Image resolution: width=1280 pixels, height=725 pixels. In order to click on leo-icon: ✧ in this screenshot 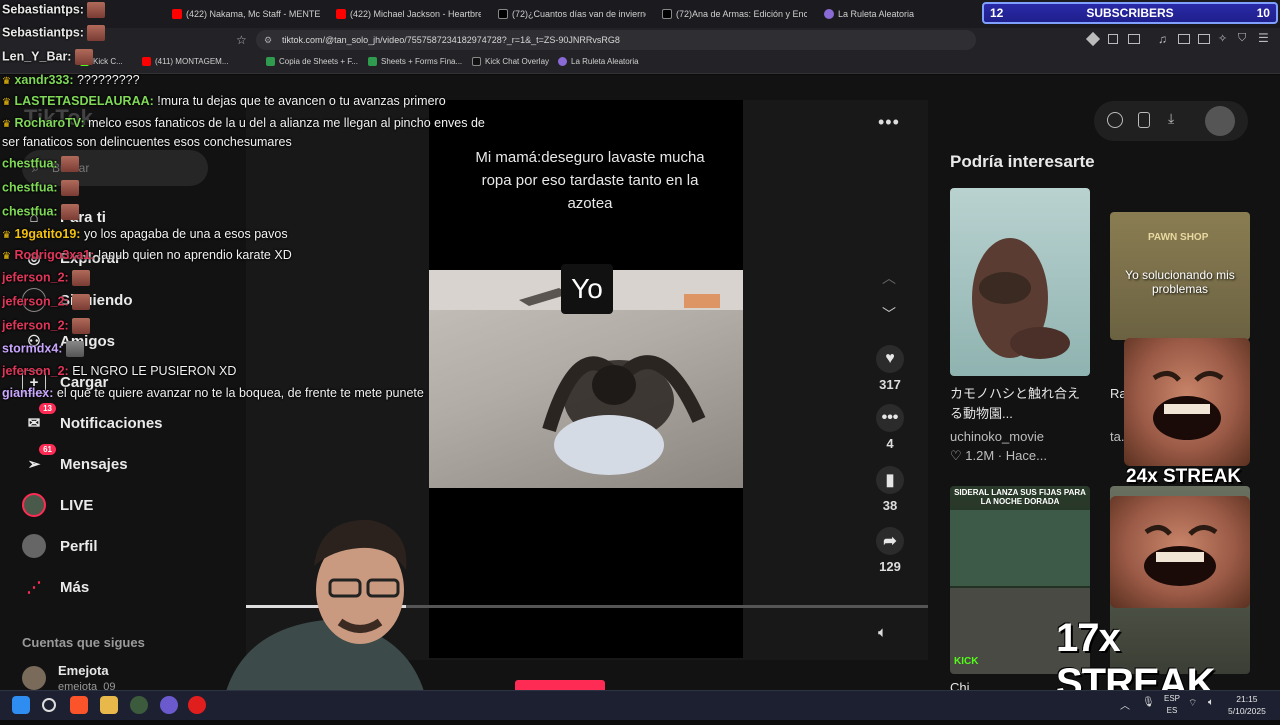, I will do `click(1222, 38)`.